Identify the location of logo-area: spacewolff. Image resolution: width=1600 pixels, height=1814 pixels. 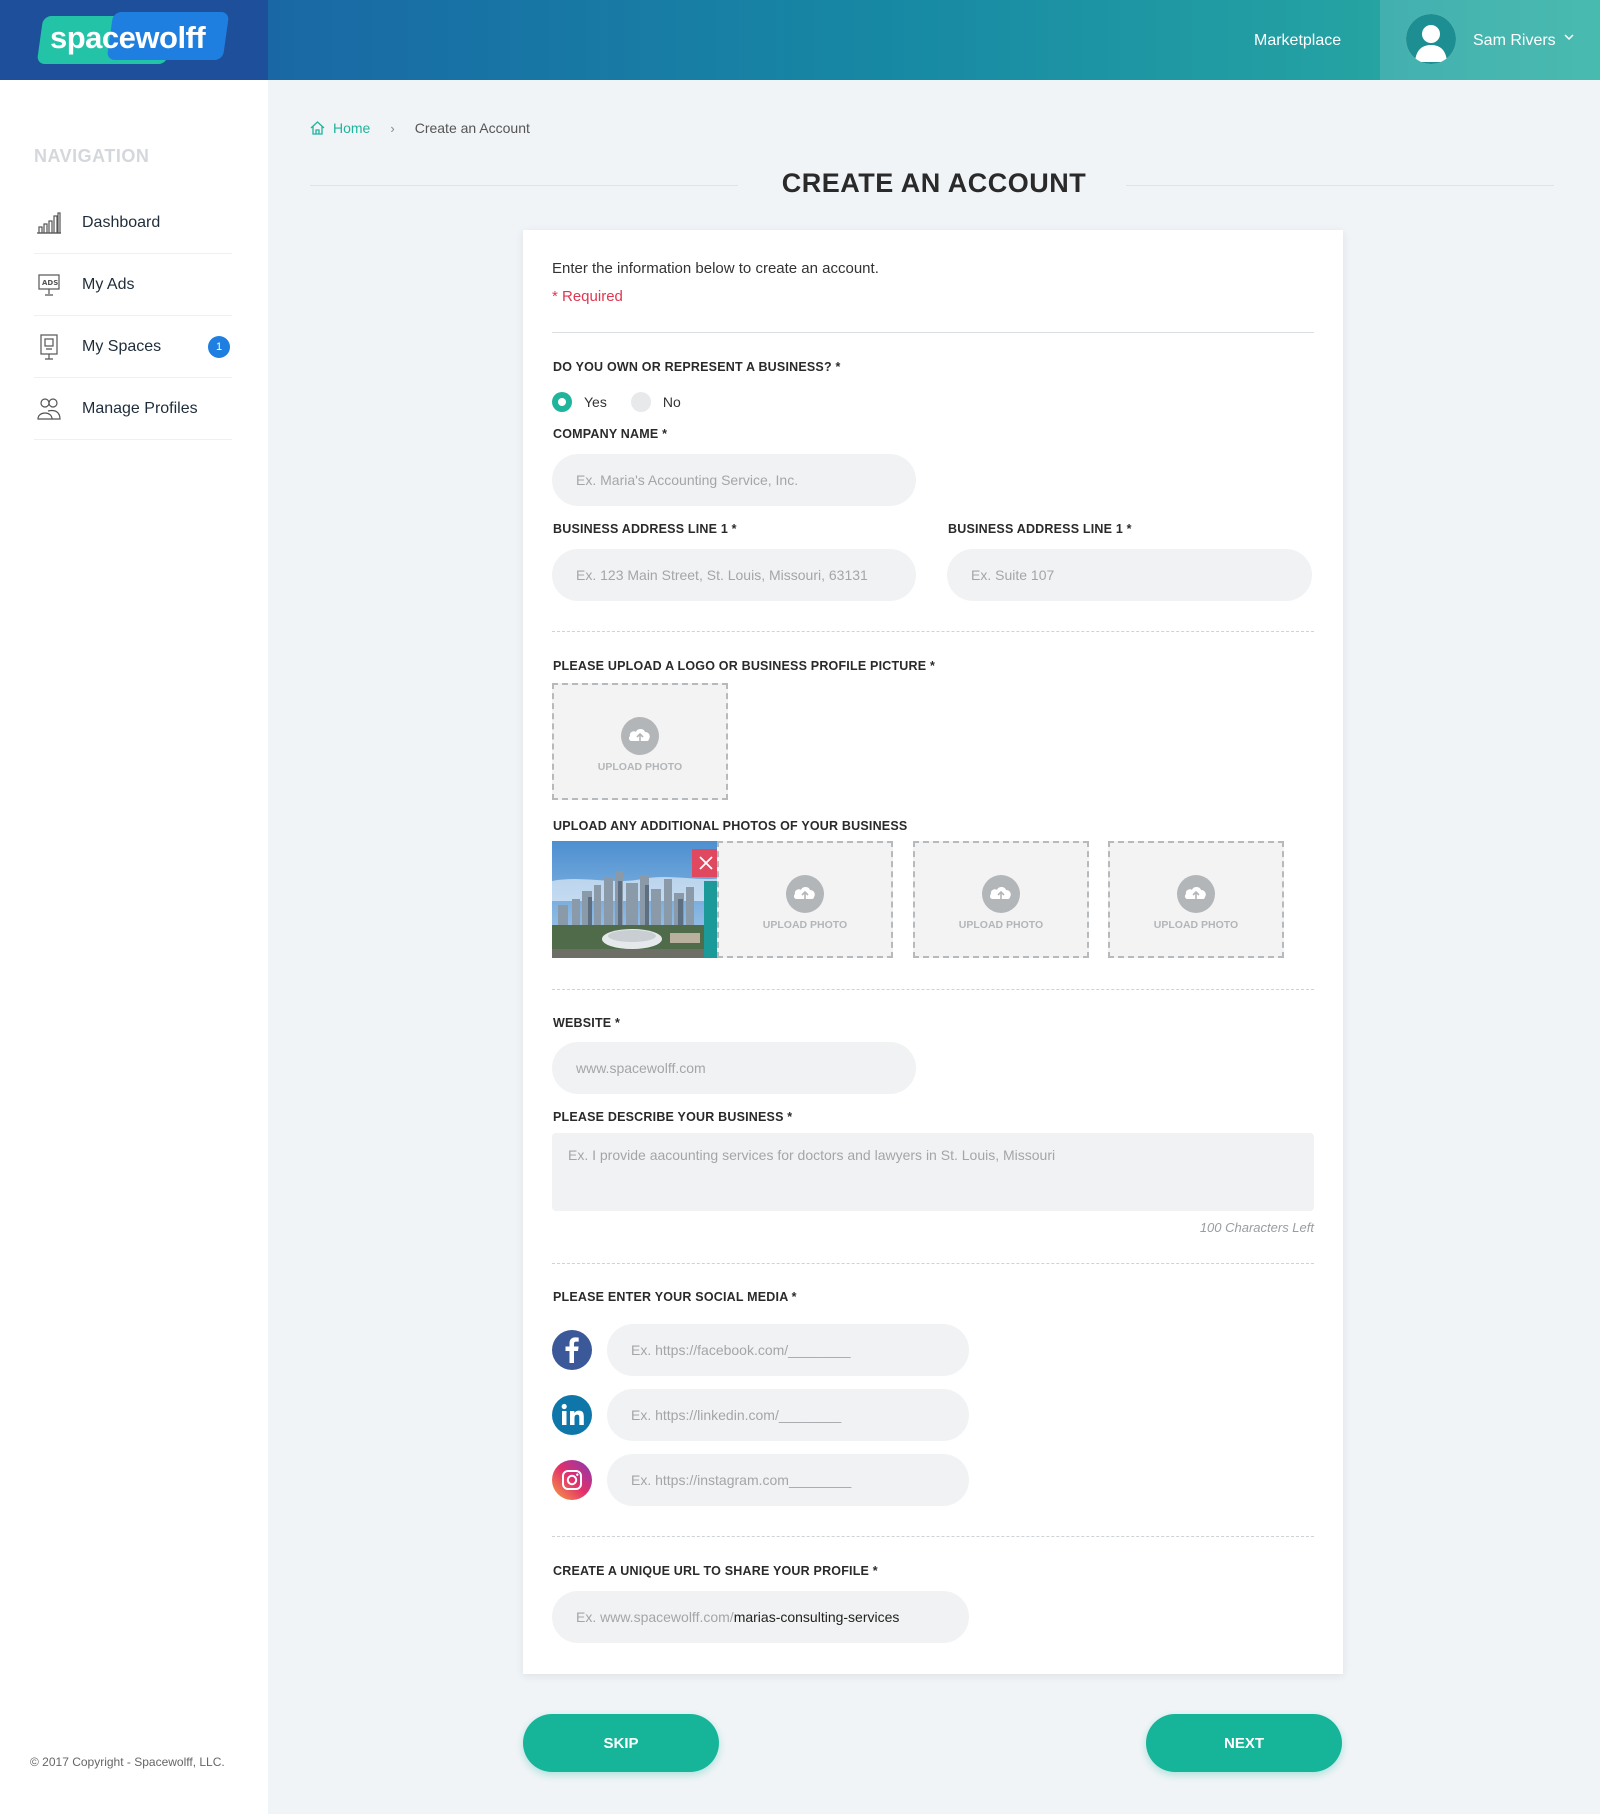
(134, 40).